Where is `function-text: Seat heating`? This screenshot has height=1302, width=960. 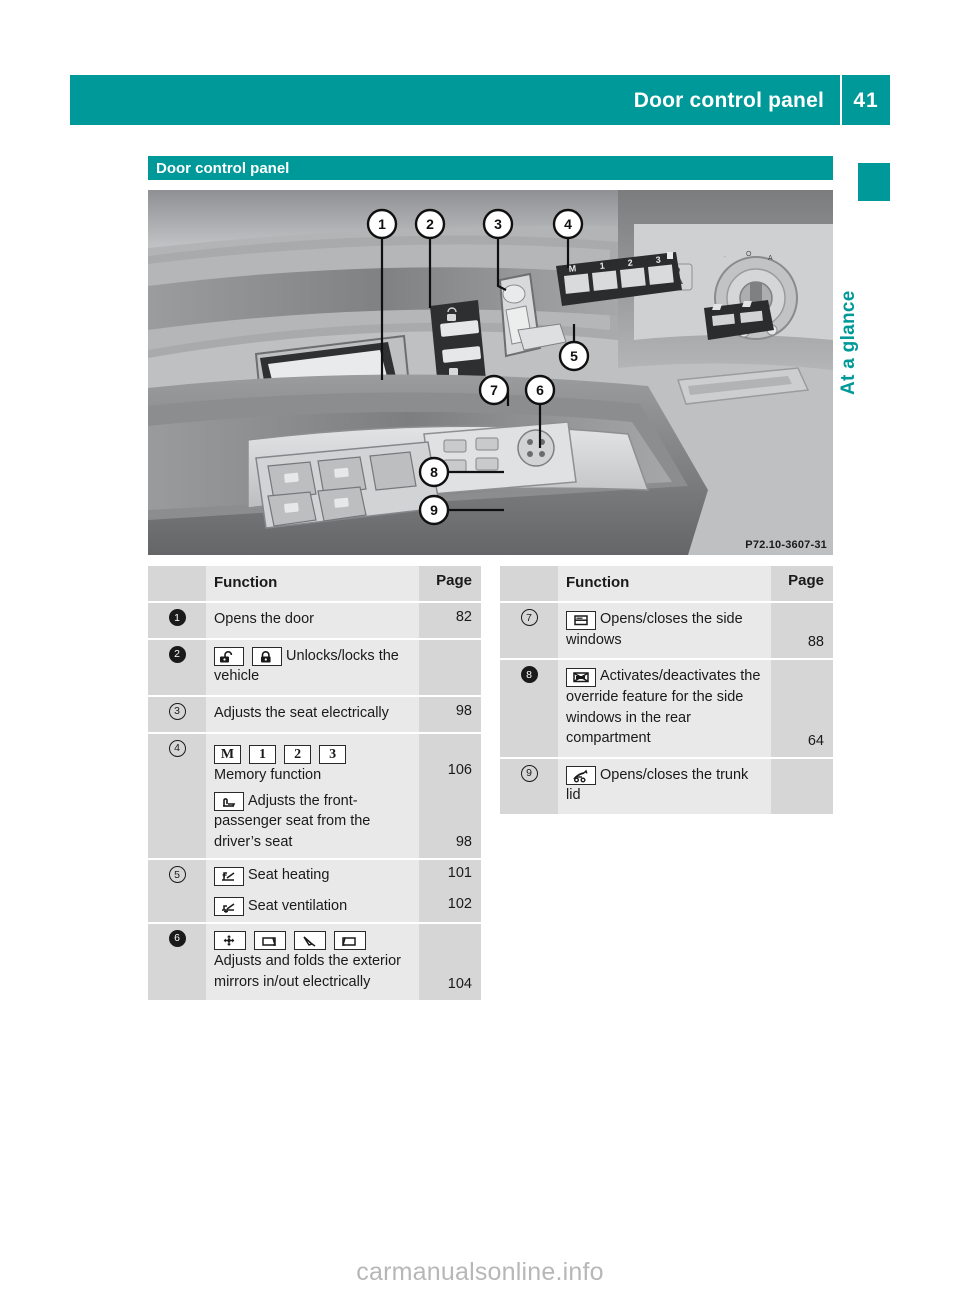 function-text: Seat heating is located at coordinates (289, 875).